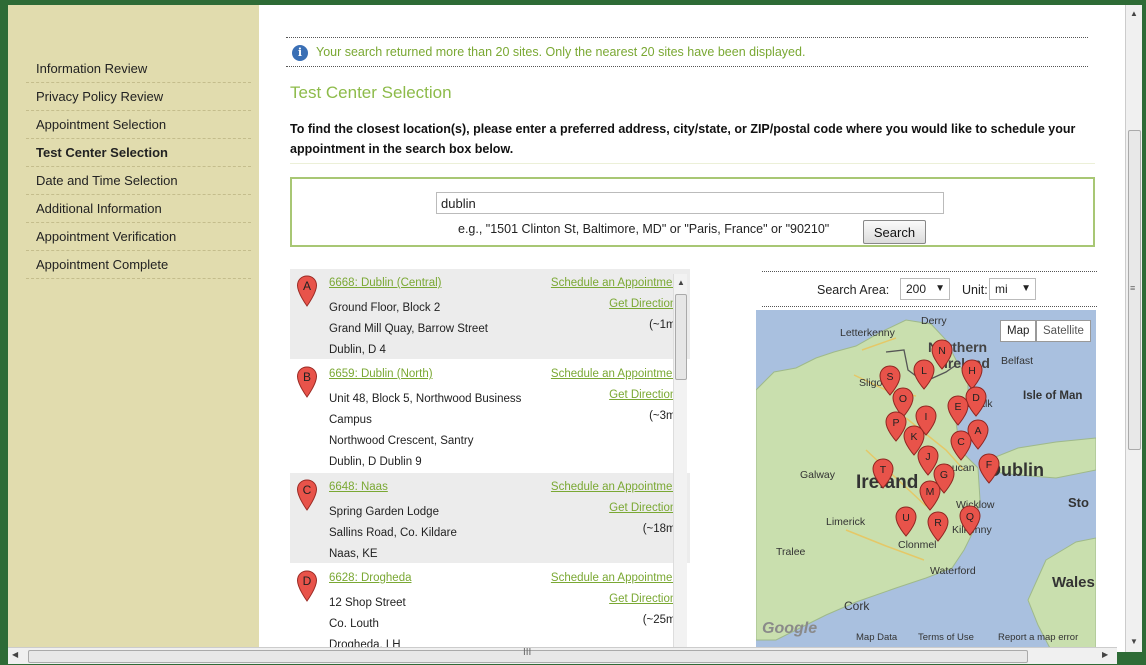 This screenshot has width=1146, height=665. What do you see at coordinates (371, 92) in the screenshot?
I see `page-title: Test Center Selection` at bounding box center [371, 92].